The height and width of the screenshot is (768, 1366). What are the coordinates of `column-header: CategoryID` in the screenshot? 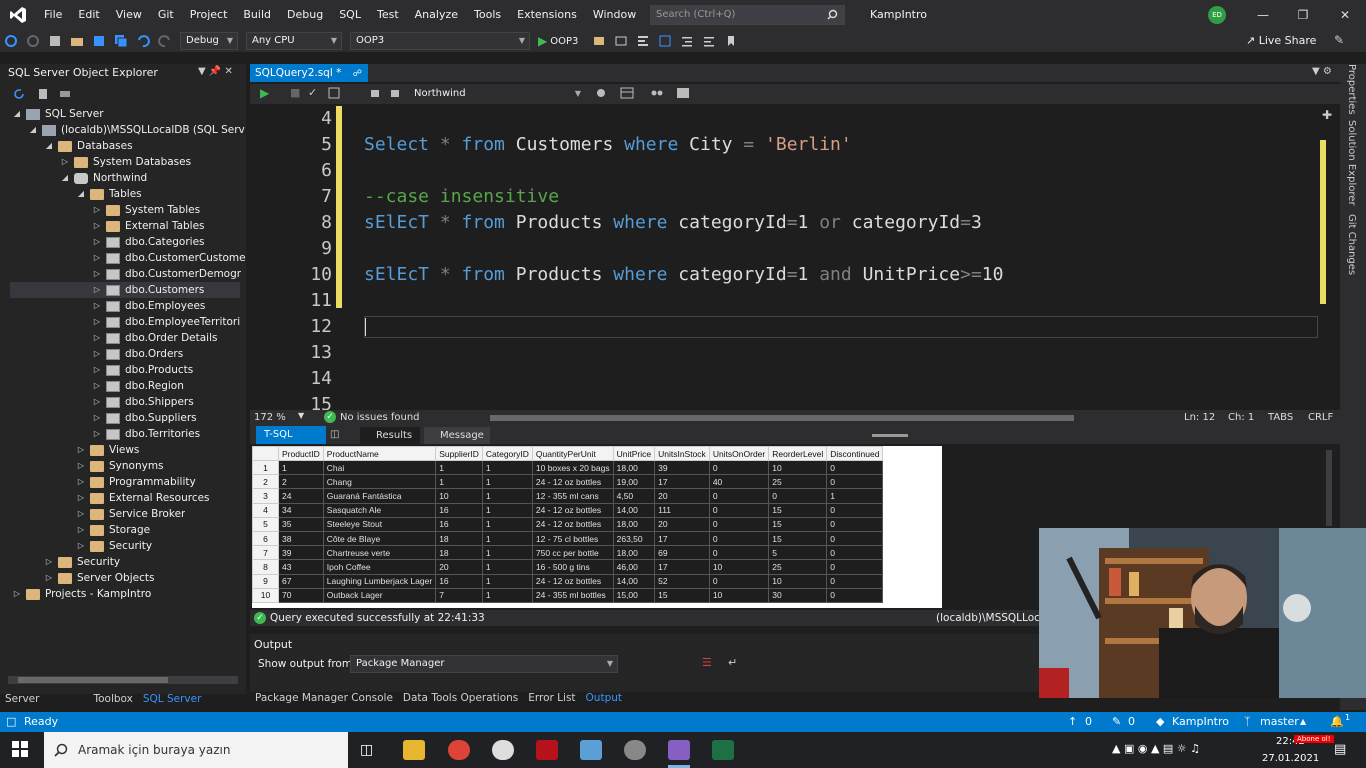 It's located at (507, 453).